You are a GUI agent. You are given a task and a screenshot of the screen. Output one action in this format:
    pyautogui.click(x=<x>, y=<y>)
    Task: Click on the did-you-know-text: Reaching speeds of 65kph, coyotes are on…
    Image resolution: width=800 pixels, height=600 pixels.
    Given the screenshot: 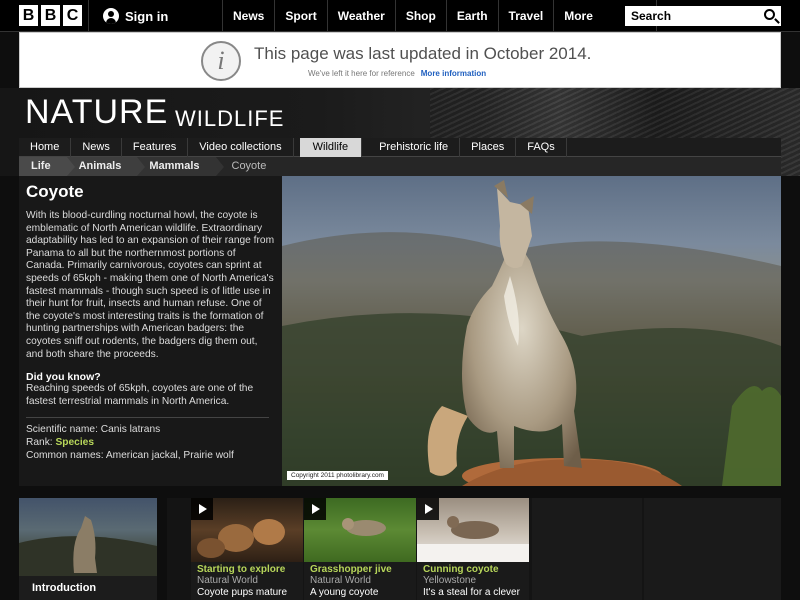 What is the action you would take?
    pyautogui.click(x=140, y=395)
    